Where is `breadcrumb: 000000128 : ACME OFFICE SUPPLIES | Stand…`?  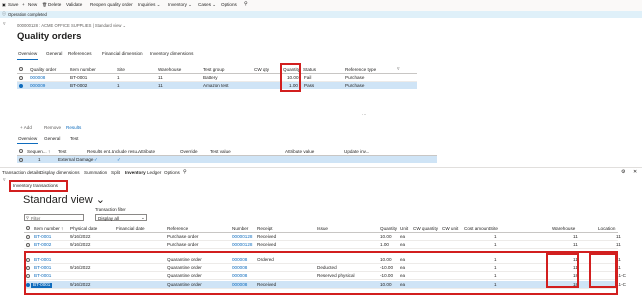 breadcrumb: 000000128 : ACME OFFICE SUPPLIES | Stand… is located at coordinates (71, 25).